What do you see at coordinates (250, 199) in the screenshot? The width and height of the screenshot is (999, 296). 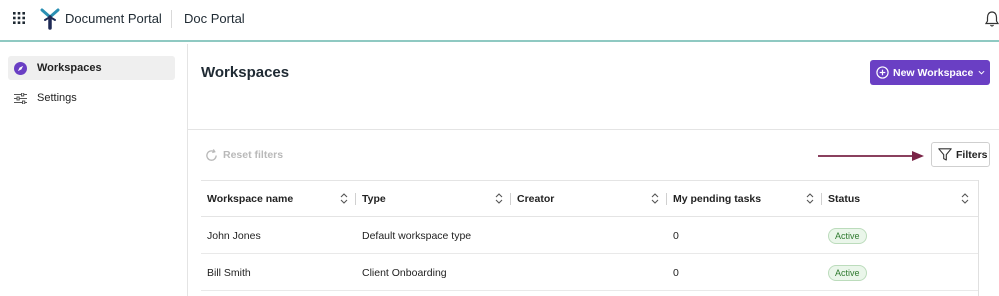 I see `column-label: Workspace name` at bounding box center [250, 199].